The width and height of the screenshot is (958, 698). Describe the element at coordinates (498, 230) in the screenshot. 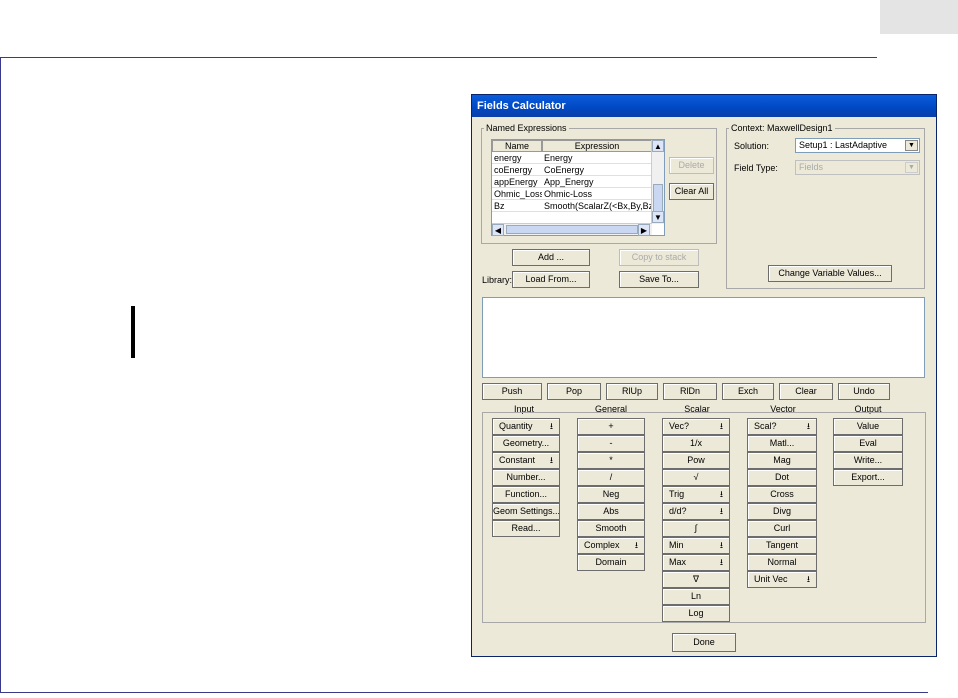

I see `scroll-left-icon: ◀` at that location.